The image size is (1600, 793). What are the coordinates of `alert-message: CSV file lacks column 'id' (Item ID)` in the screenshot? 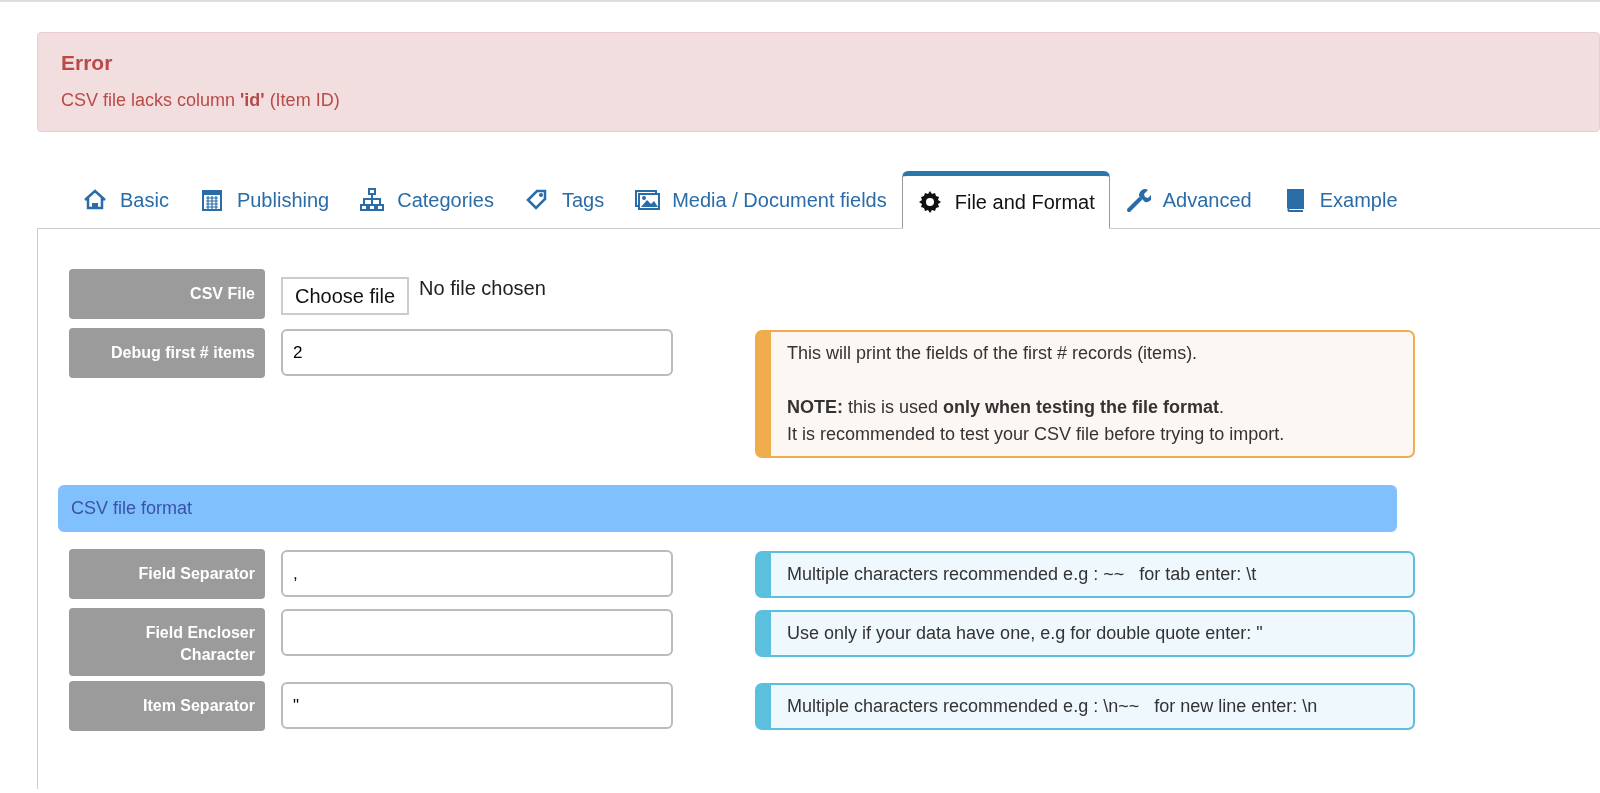 It's located at (201, 100).